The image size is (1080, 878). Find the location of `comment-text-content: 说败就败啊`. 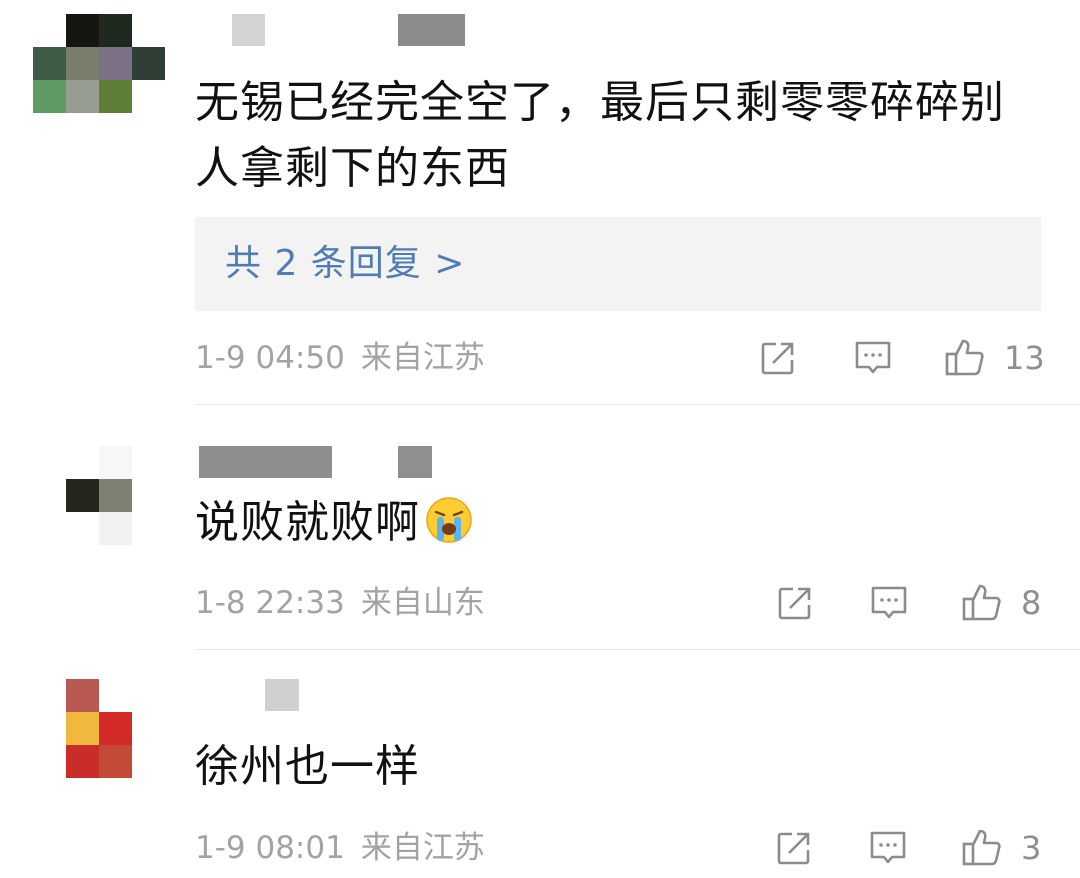

comment-text-content: 说败就败啊 is located at coordinates (307, 522).